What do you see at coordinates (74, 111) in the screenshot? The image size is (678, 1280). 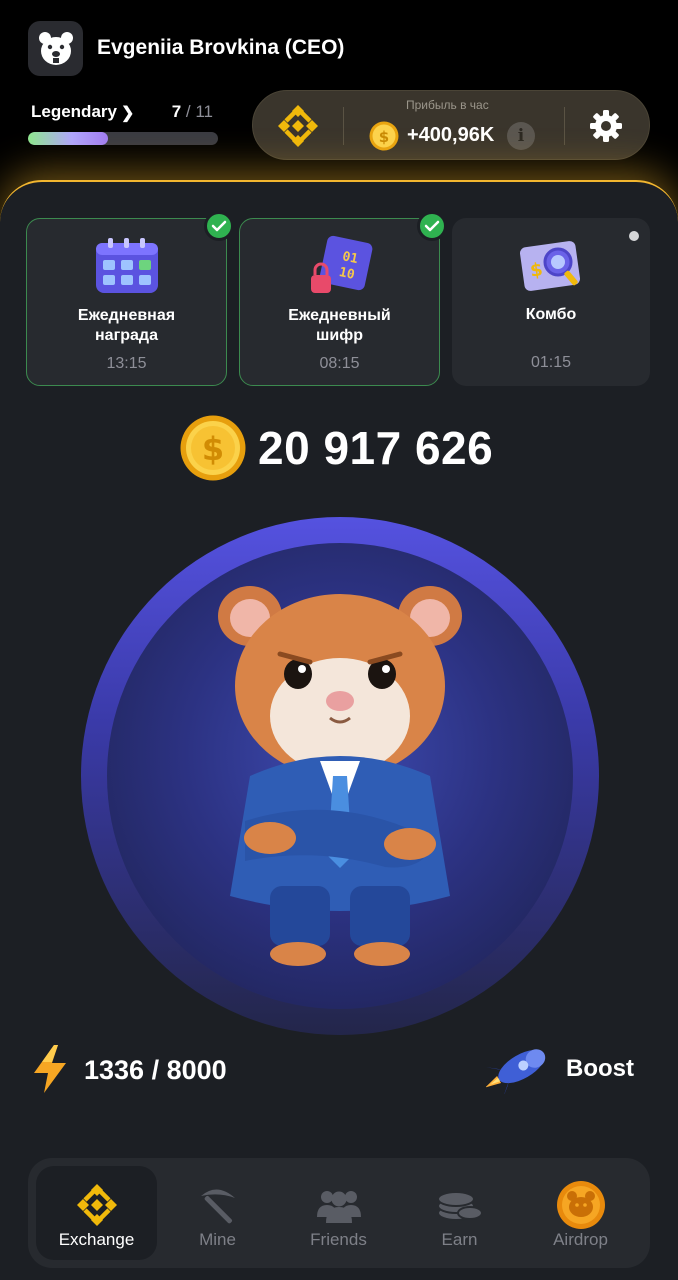 I see `level-name: Legendary` at bounding box center [74, 111].